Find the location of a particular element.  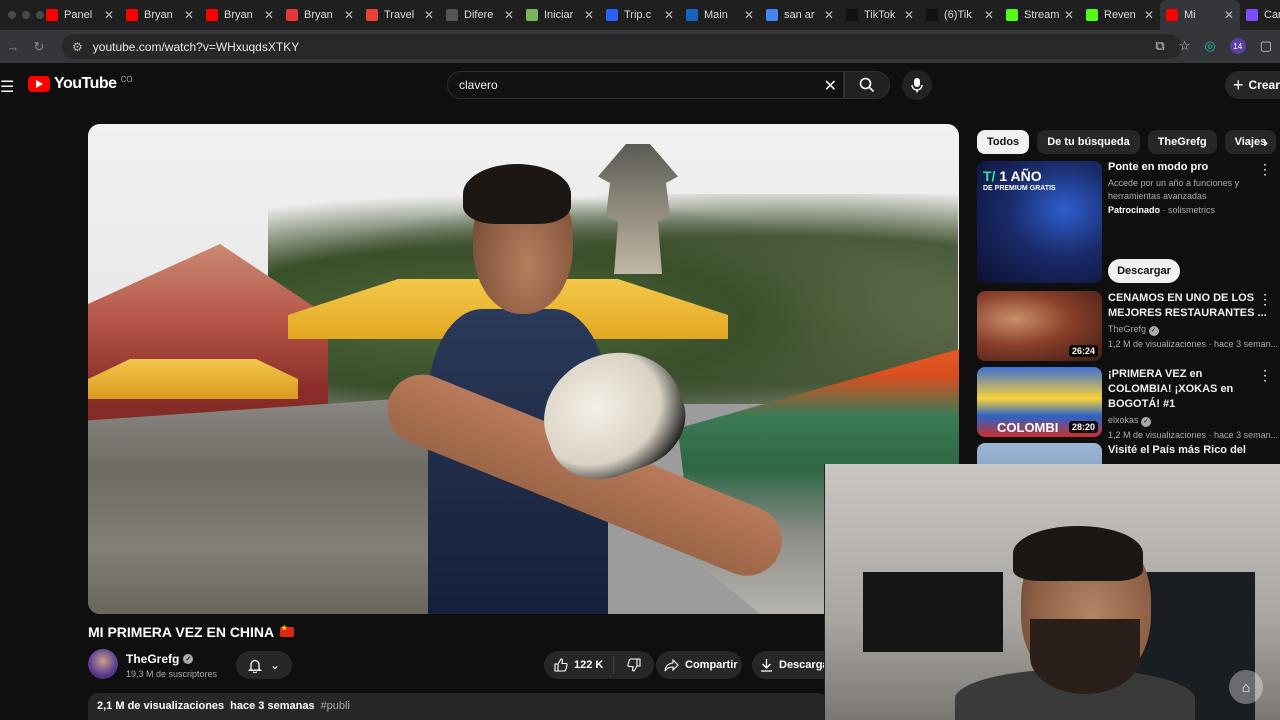

grammarly-icon: ◎ is located at coordinates (1209, 46).